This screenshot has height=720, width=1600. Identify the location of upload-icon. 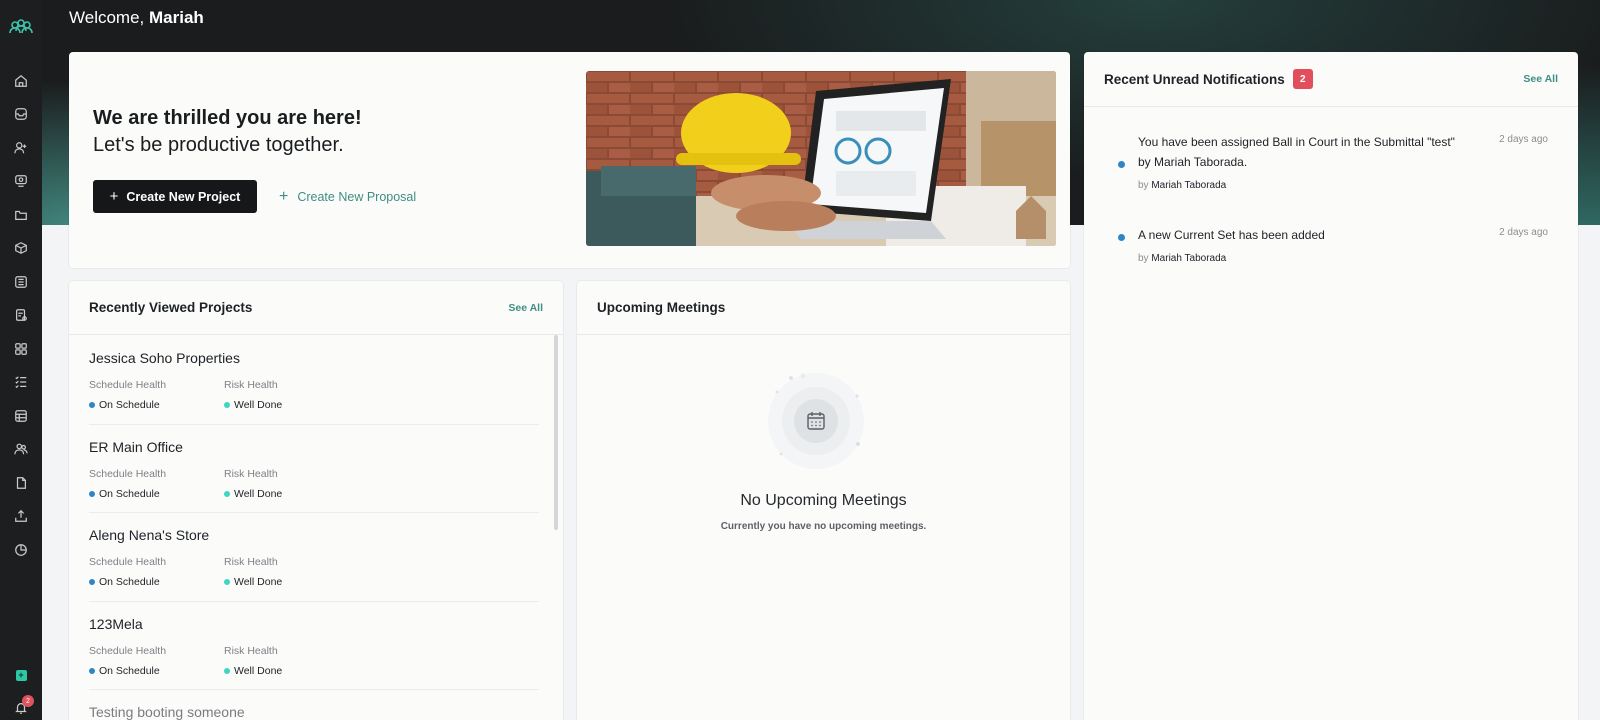
(21, 516).